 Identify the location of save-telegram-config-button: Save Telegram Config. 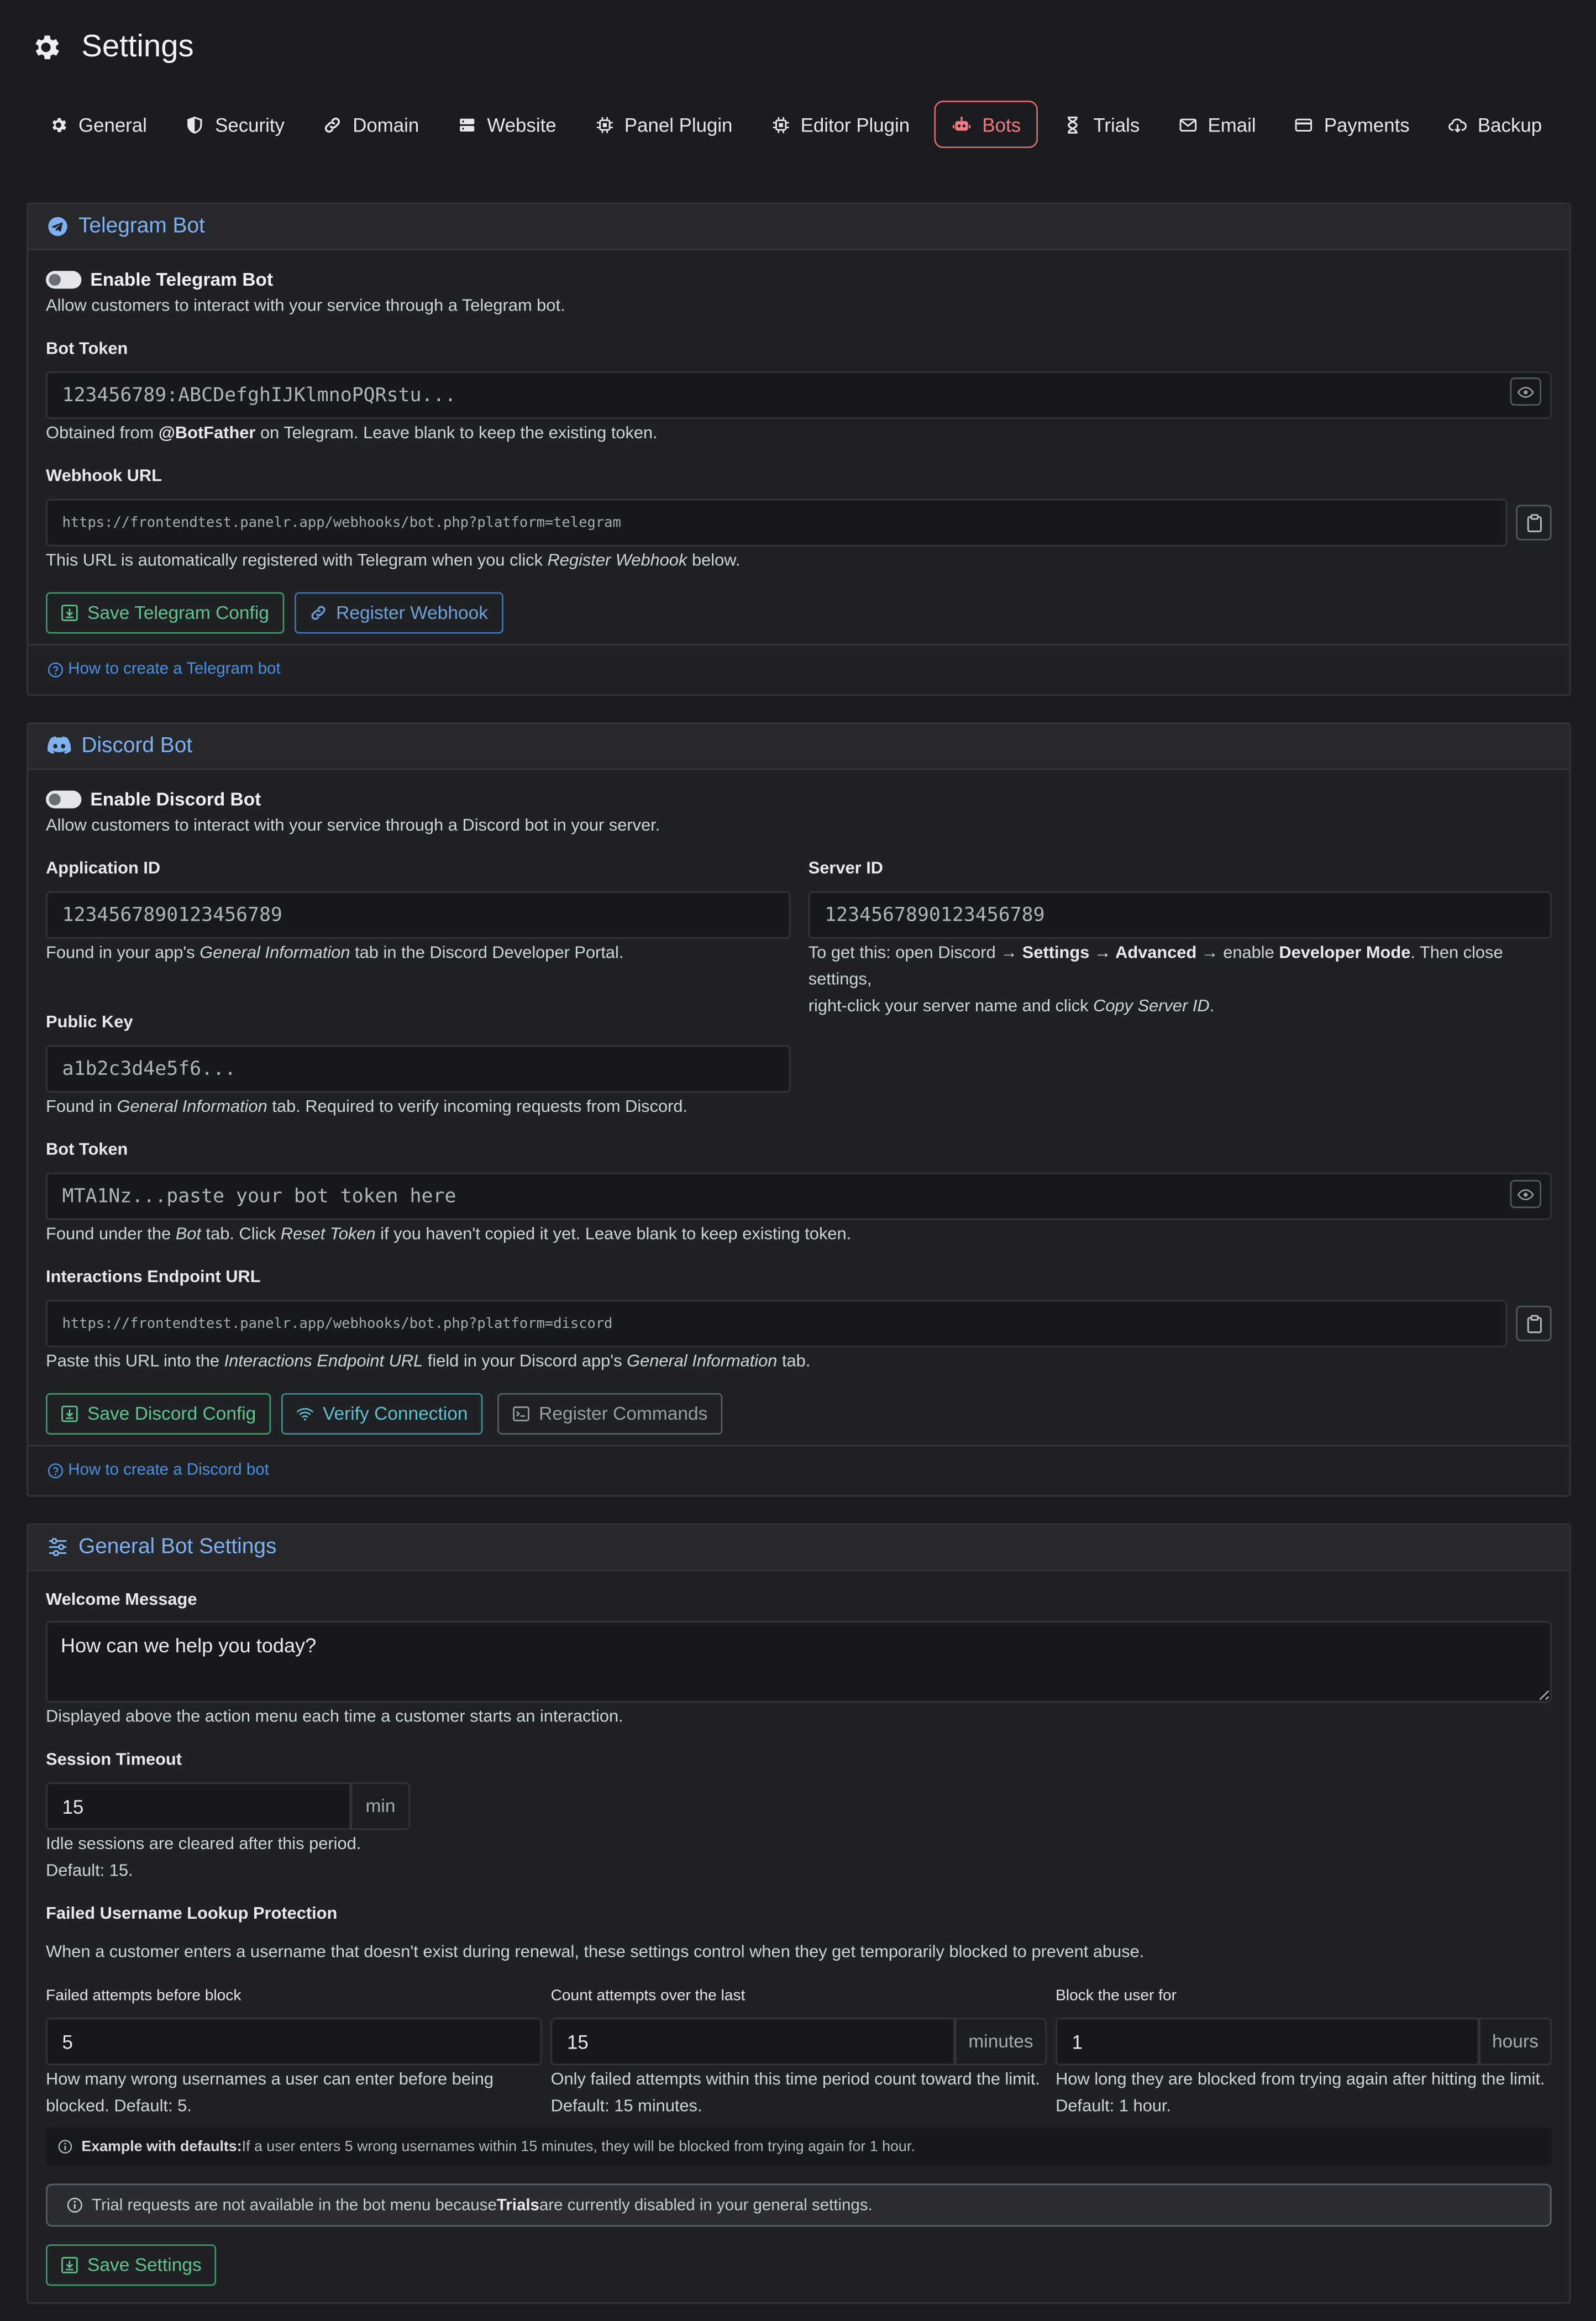
(165, 613).